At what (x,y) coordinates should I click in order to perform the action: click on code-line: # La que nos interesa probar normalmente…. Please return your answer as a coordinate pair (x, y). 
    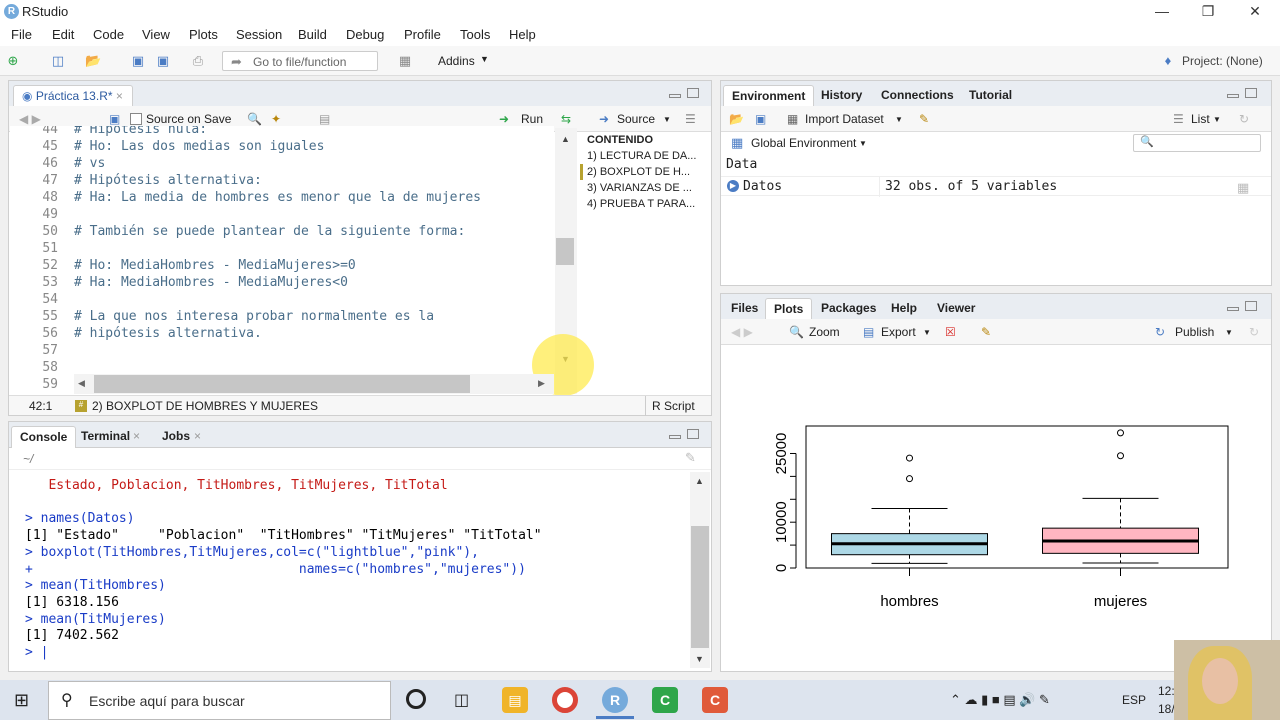
    Looking at the image, I should click on (254, 316).